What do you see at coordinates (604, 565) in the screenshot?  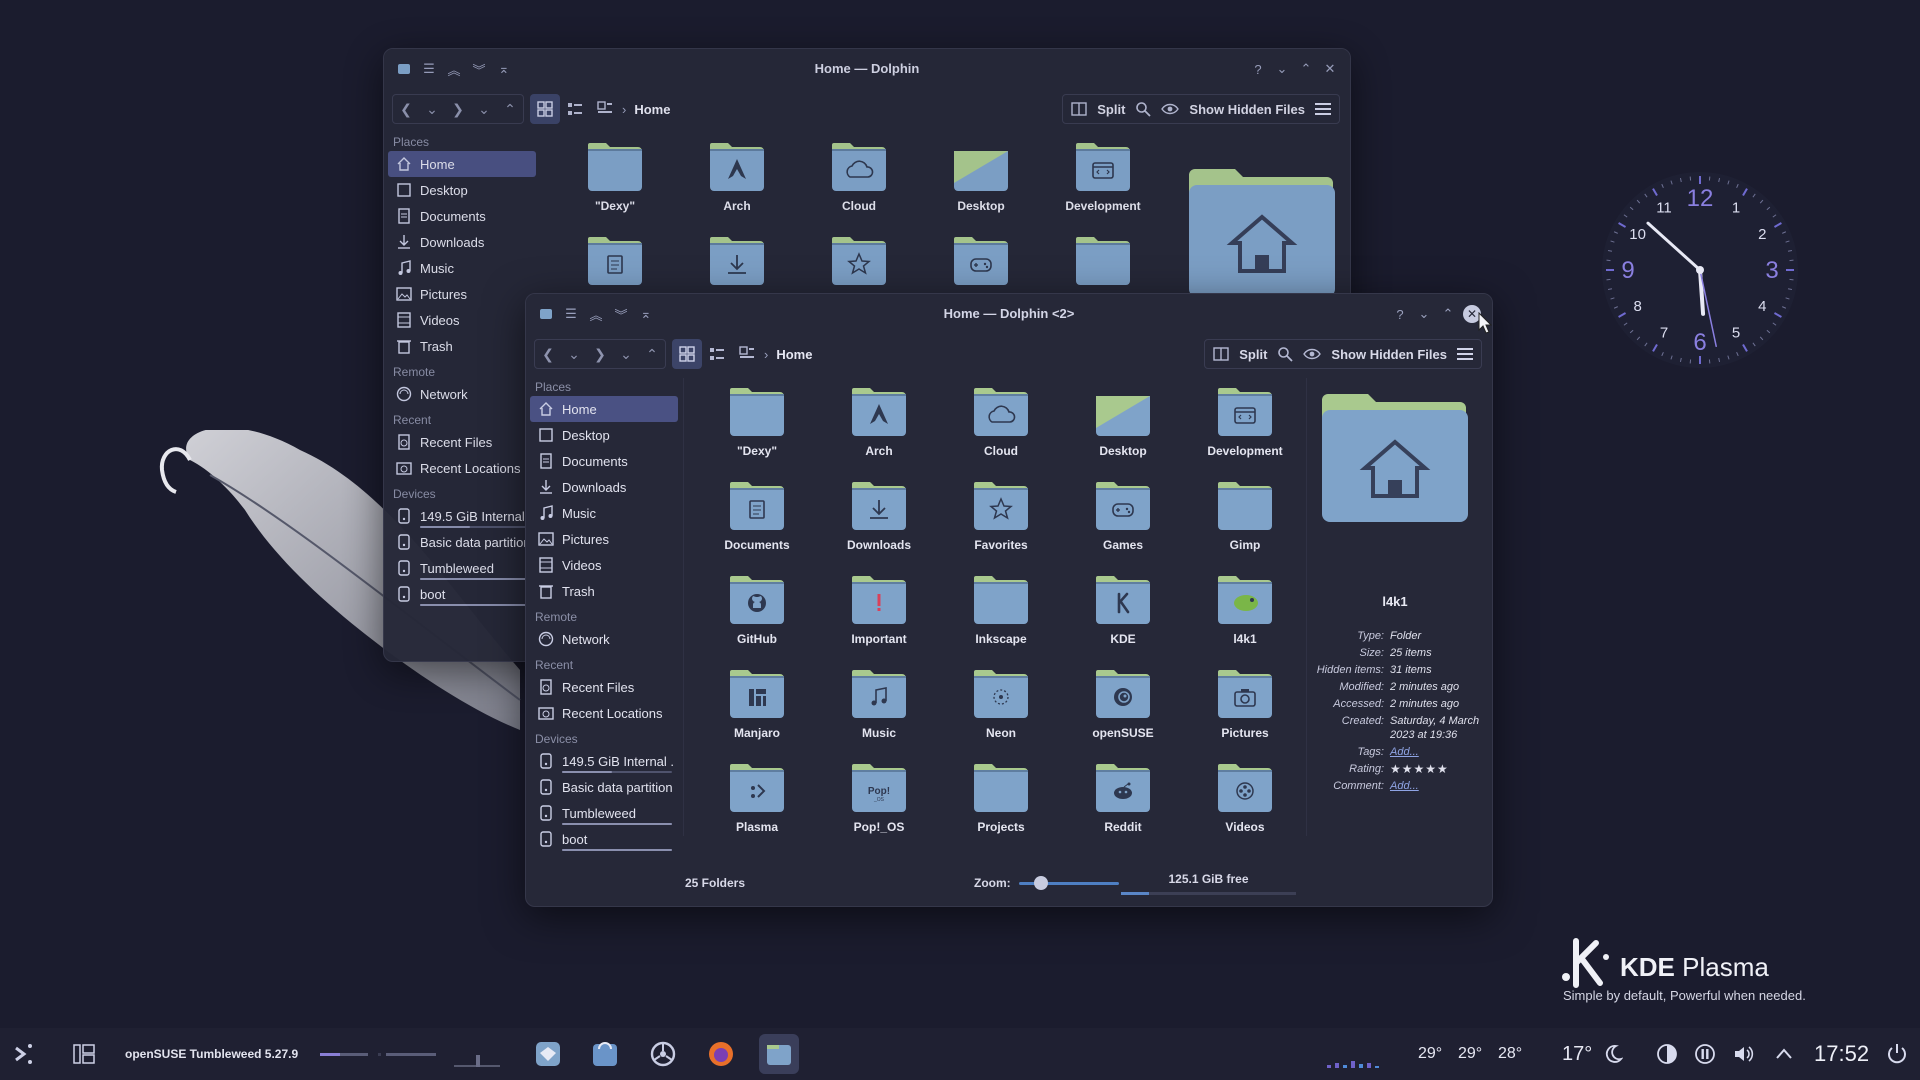 I see `sidebar-item-videos: Videos` at bounding box center [604, 565].